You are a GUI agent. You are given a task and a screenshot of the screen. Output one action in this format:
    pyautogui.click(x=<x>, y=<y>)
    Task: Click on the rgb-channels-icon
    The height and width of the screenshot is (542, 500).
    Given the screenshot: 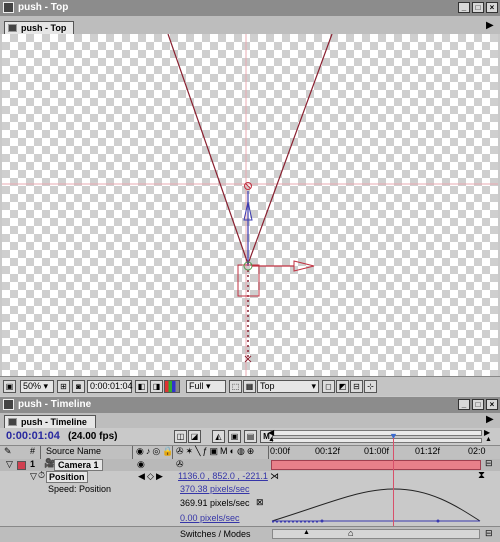 What is the action you would take?
    pyautogui.click(x=172, y=386)
    